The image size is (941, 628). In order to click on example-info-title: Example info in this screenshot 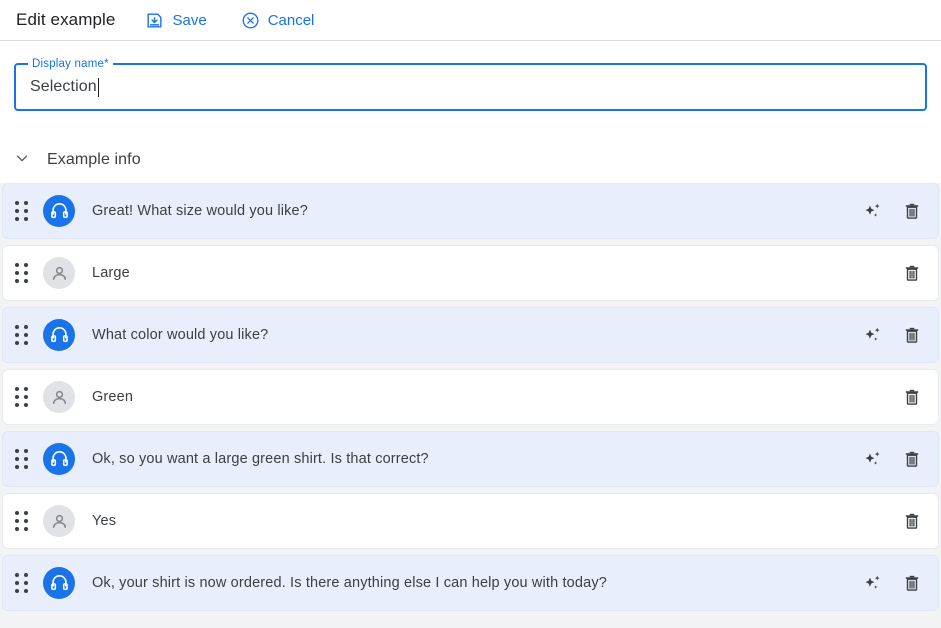, I will do `click(94, 159)`.